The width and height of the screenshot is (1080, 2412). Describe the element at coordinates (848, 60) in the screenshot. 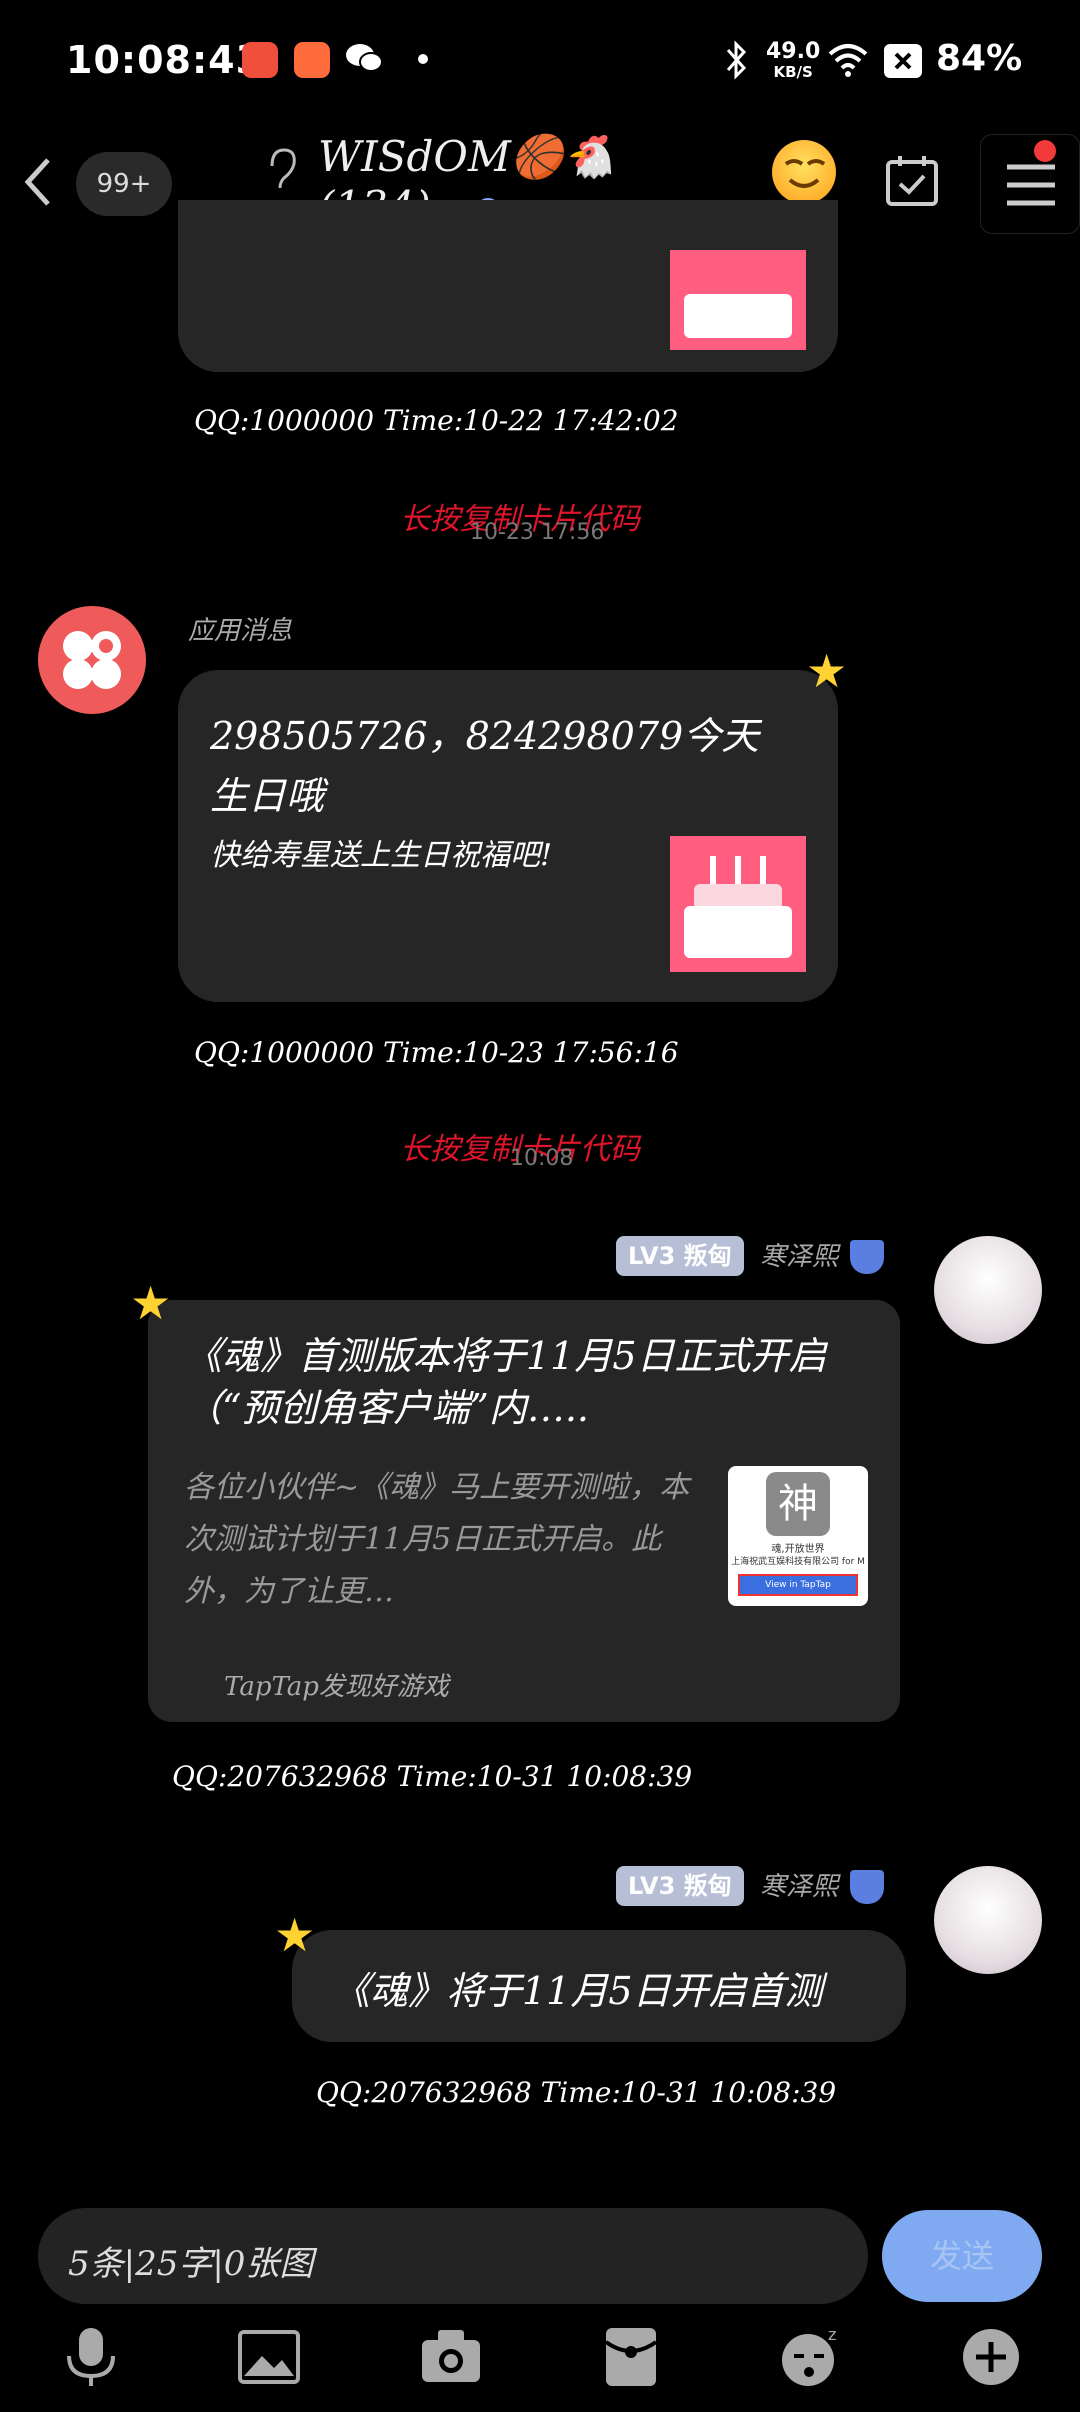

I see `wifi-icon` at that location.